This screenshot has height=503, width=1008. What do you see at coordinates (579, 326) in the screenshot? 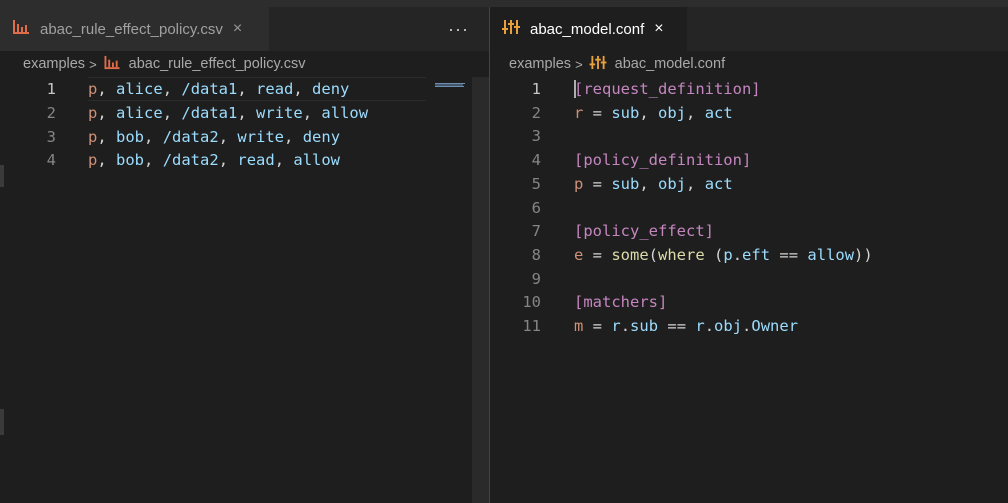
I see `code-token: m` at bounding box center [579, 326].